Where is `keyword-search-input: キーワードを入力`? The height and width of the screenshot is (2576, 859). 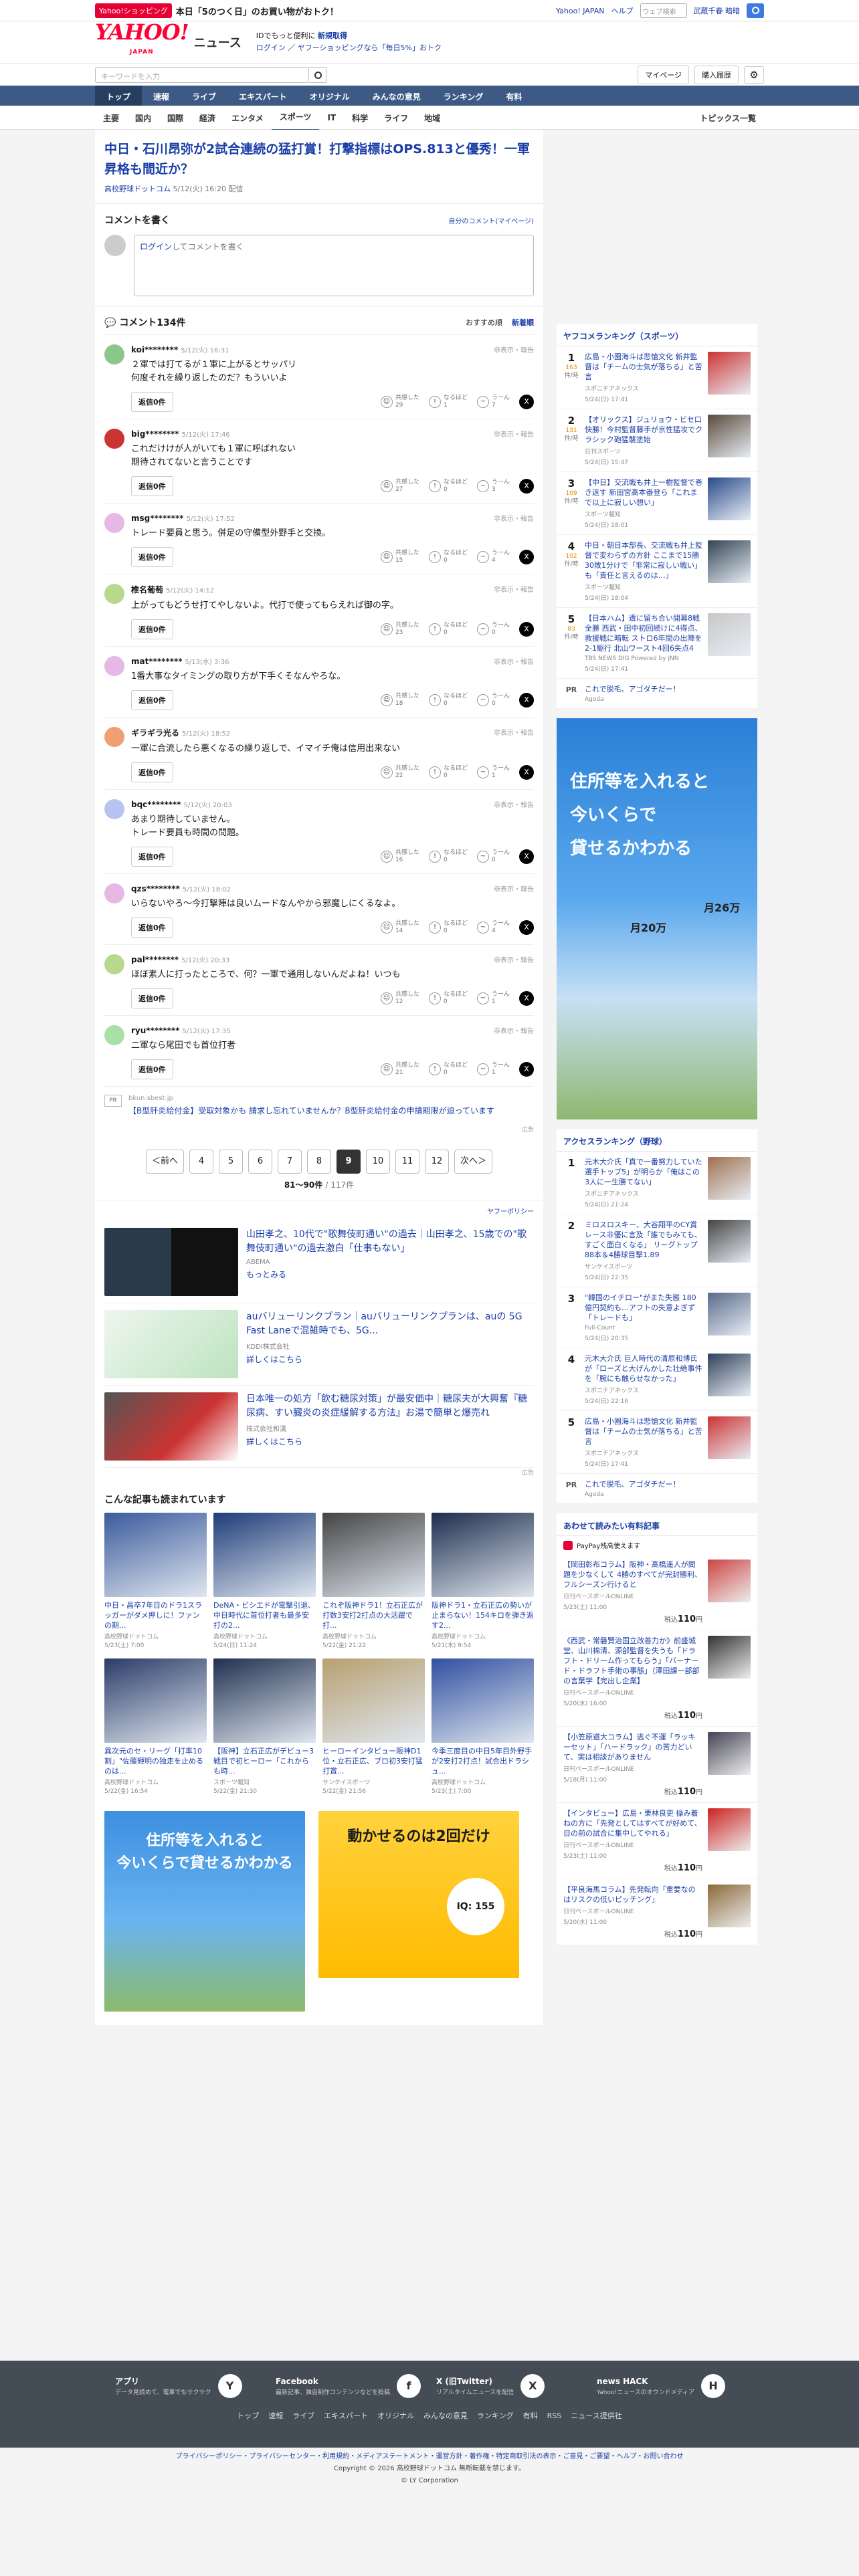
keyword-search-input: キーワードを入力 is located at coordinates (202, 75).